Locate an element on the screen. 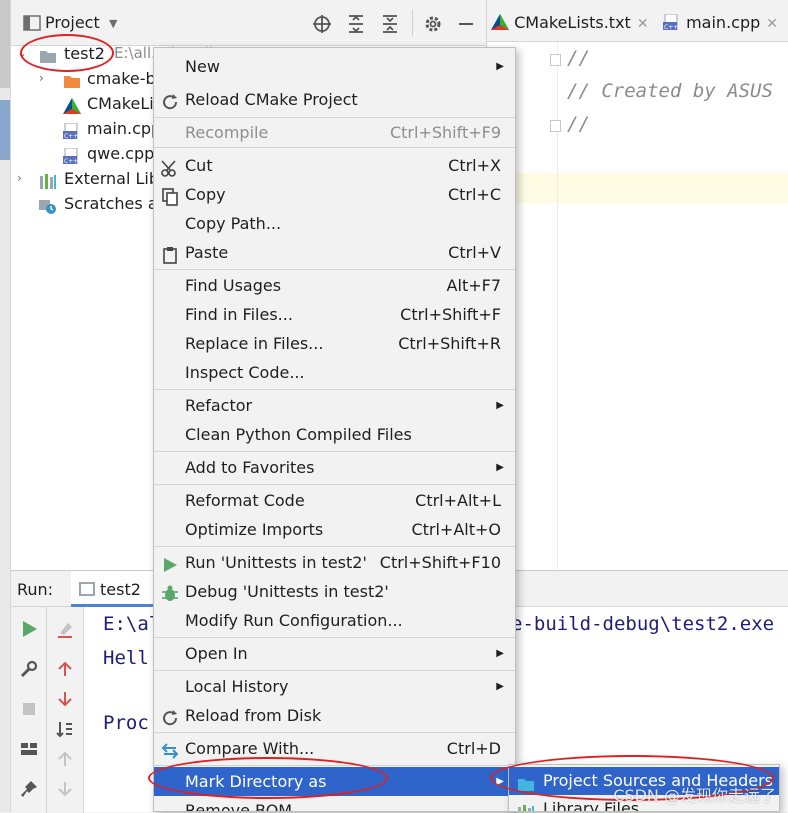 This screenshot has width=788, height=813. menu-item-remove-bom: Remove BOM is located at coordinates (334, 803).